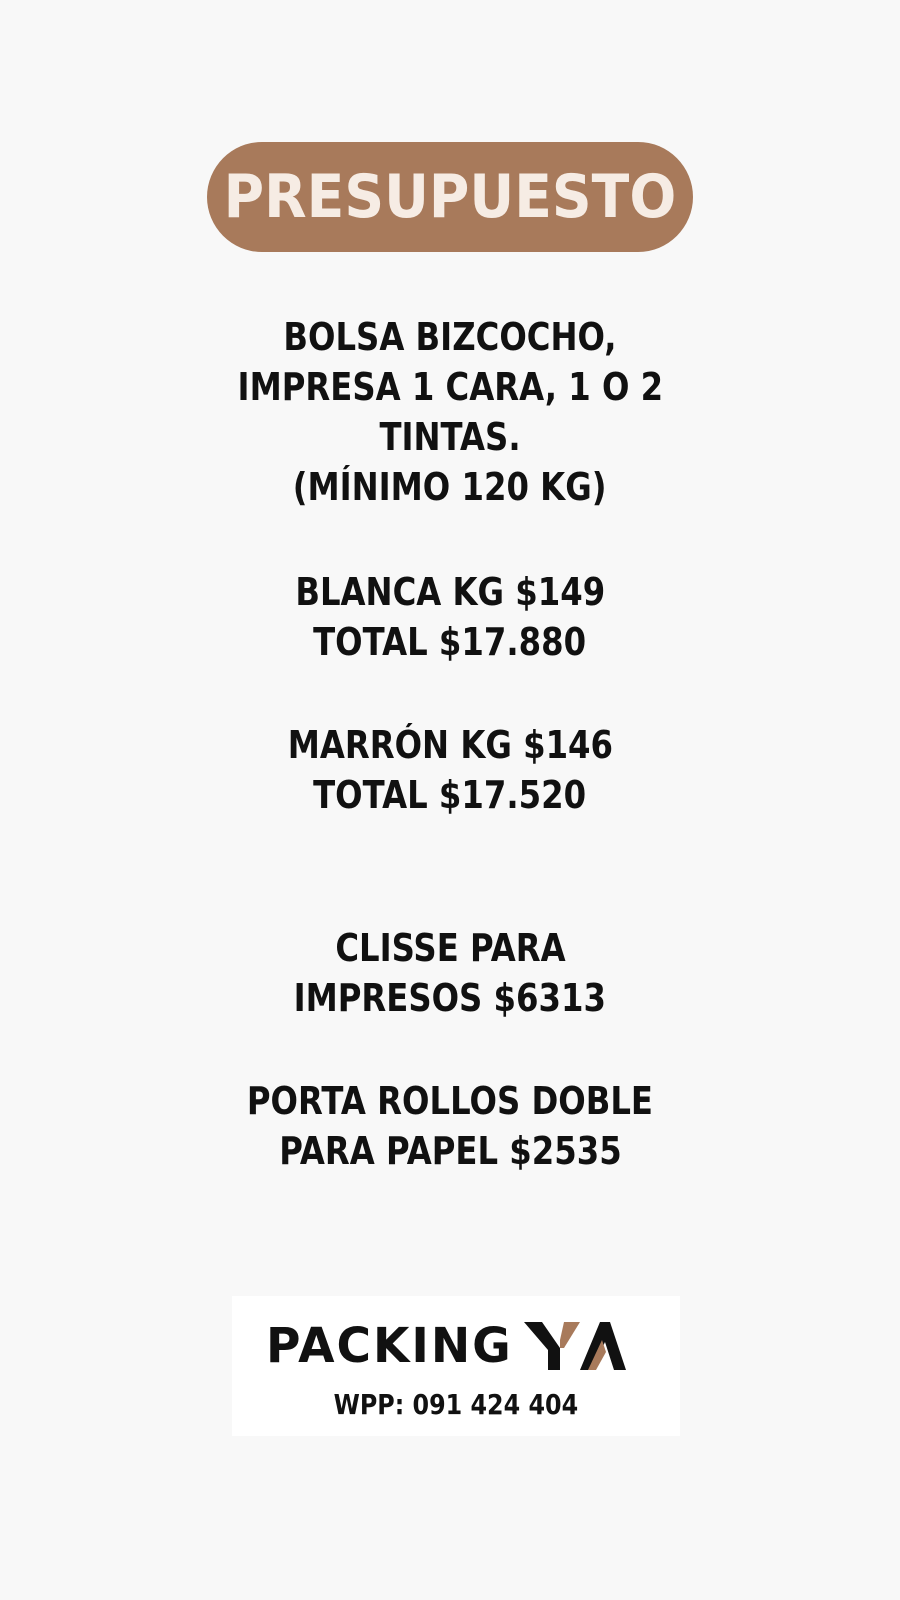  I want to click on extra-line: CLISSE PARA, so click(450, 948).